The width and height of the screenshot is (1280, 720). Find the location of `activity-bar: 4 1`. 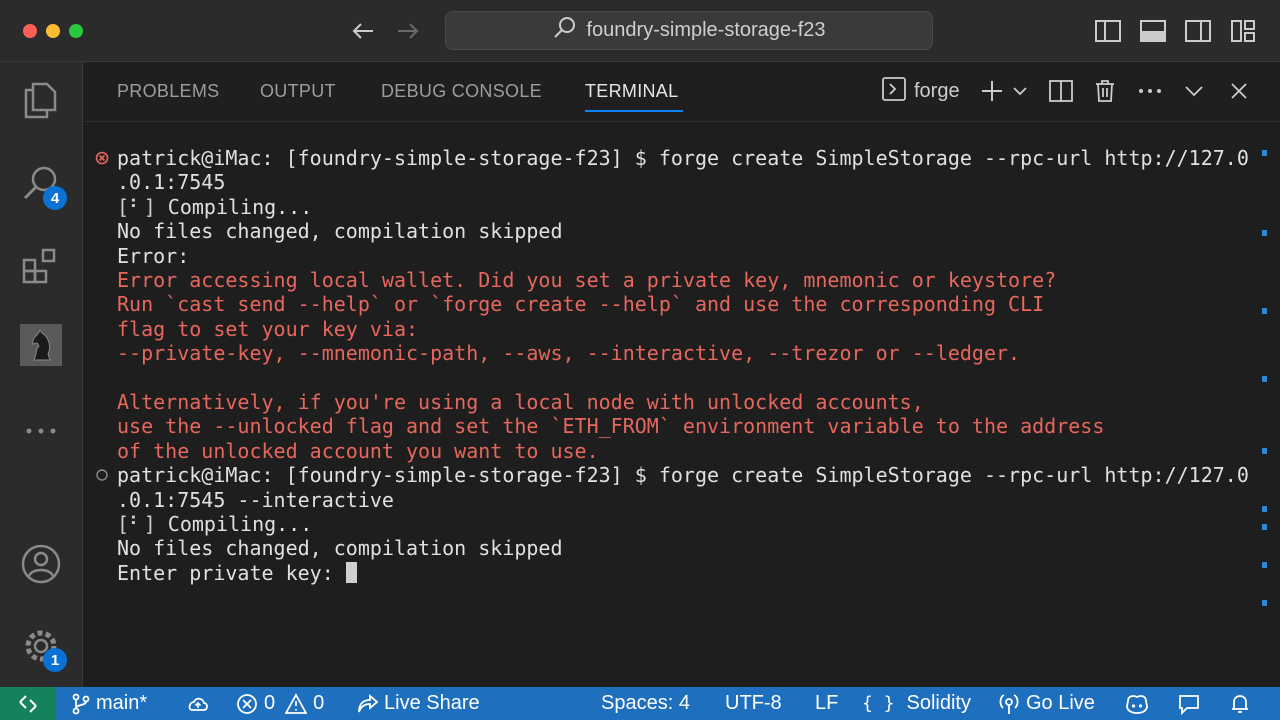

activity-bar: 4 1 is located at coordinates (41, 374).